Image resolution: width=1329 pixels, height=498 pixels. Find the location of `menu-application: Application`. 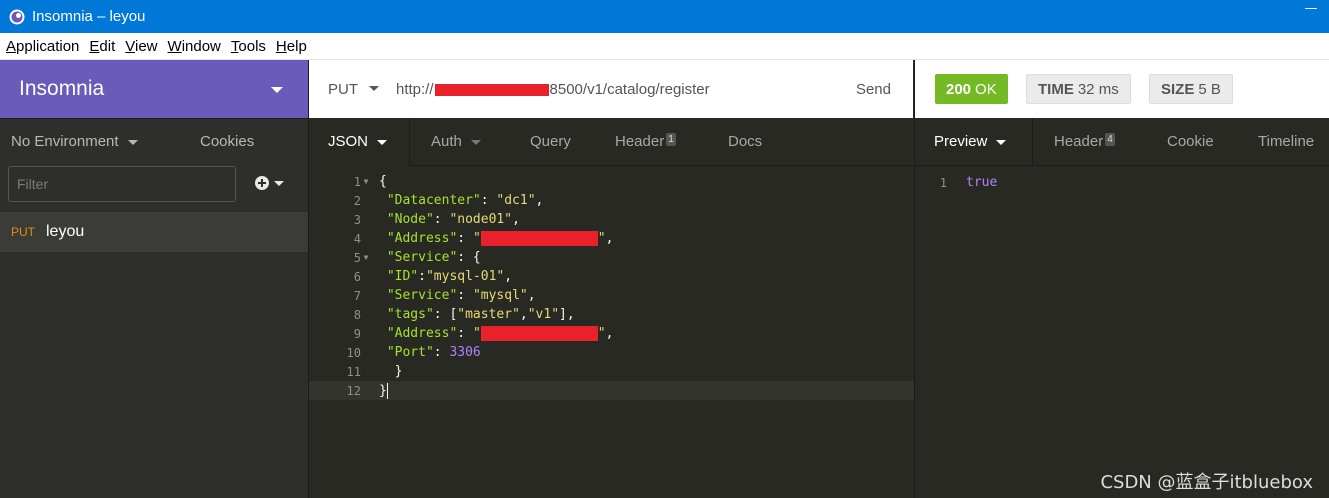

menu-application: Application is located at coordinates (42, 46).